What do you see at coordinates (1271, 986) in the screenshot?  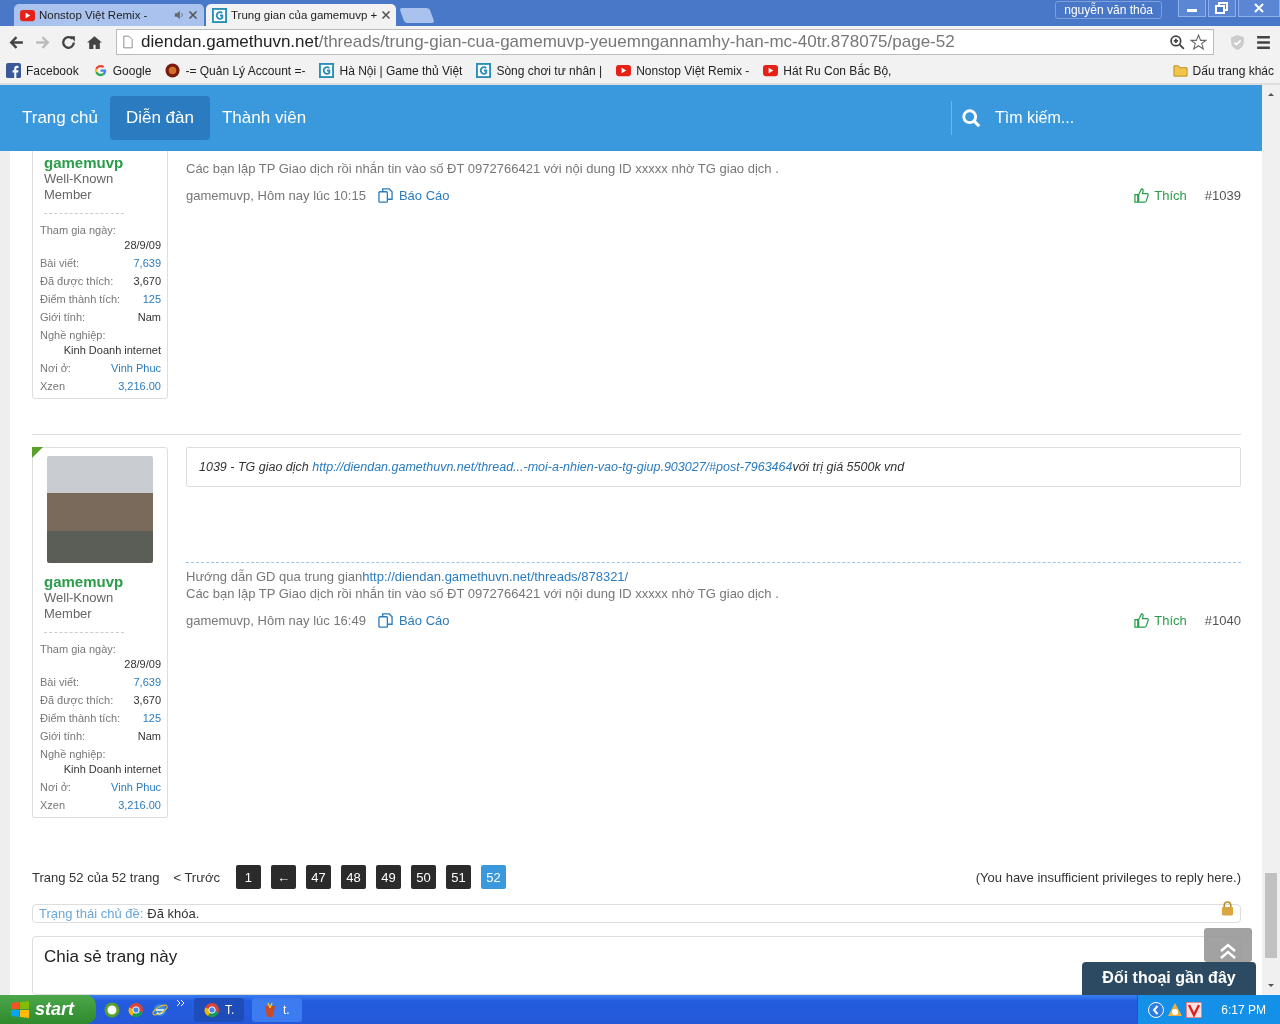 I see `scroll-down-icon` at bounding box center [1271, 986].